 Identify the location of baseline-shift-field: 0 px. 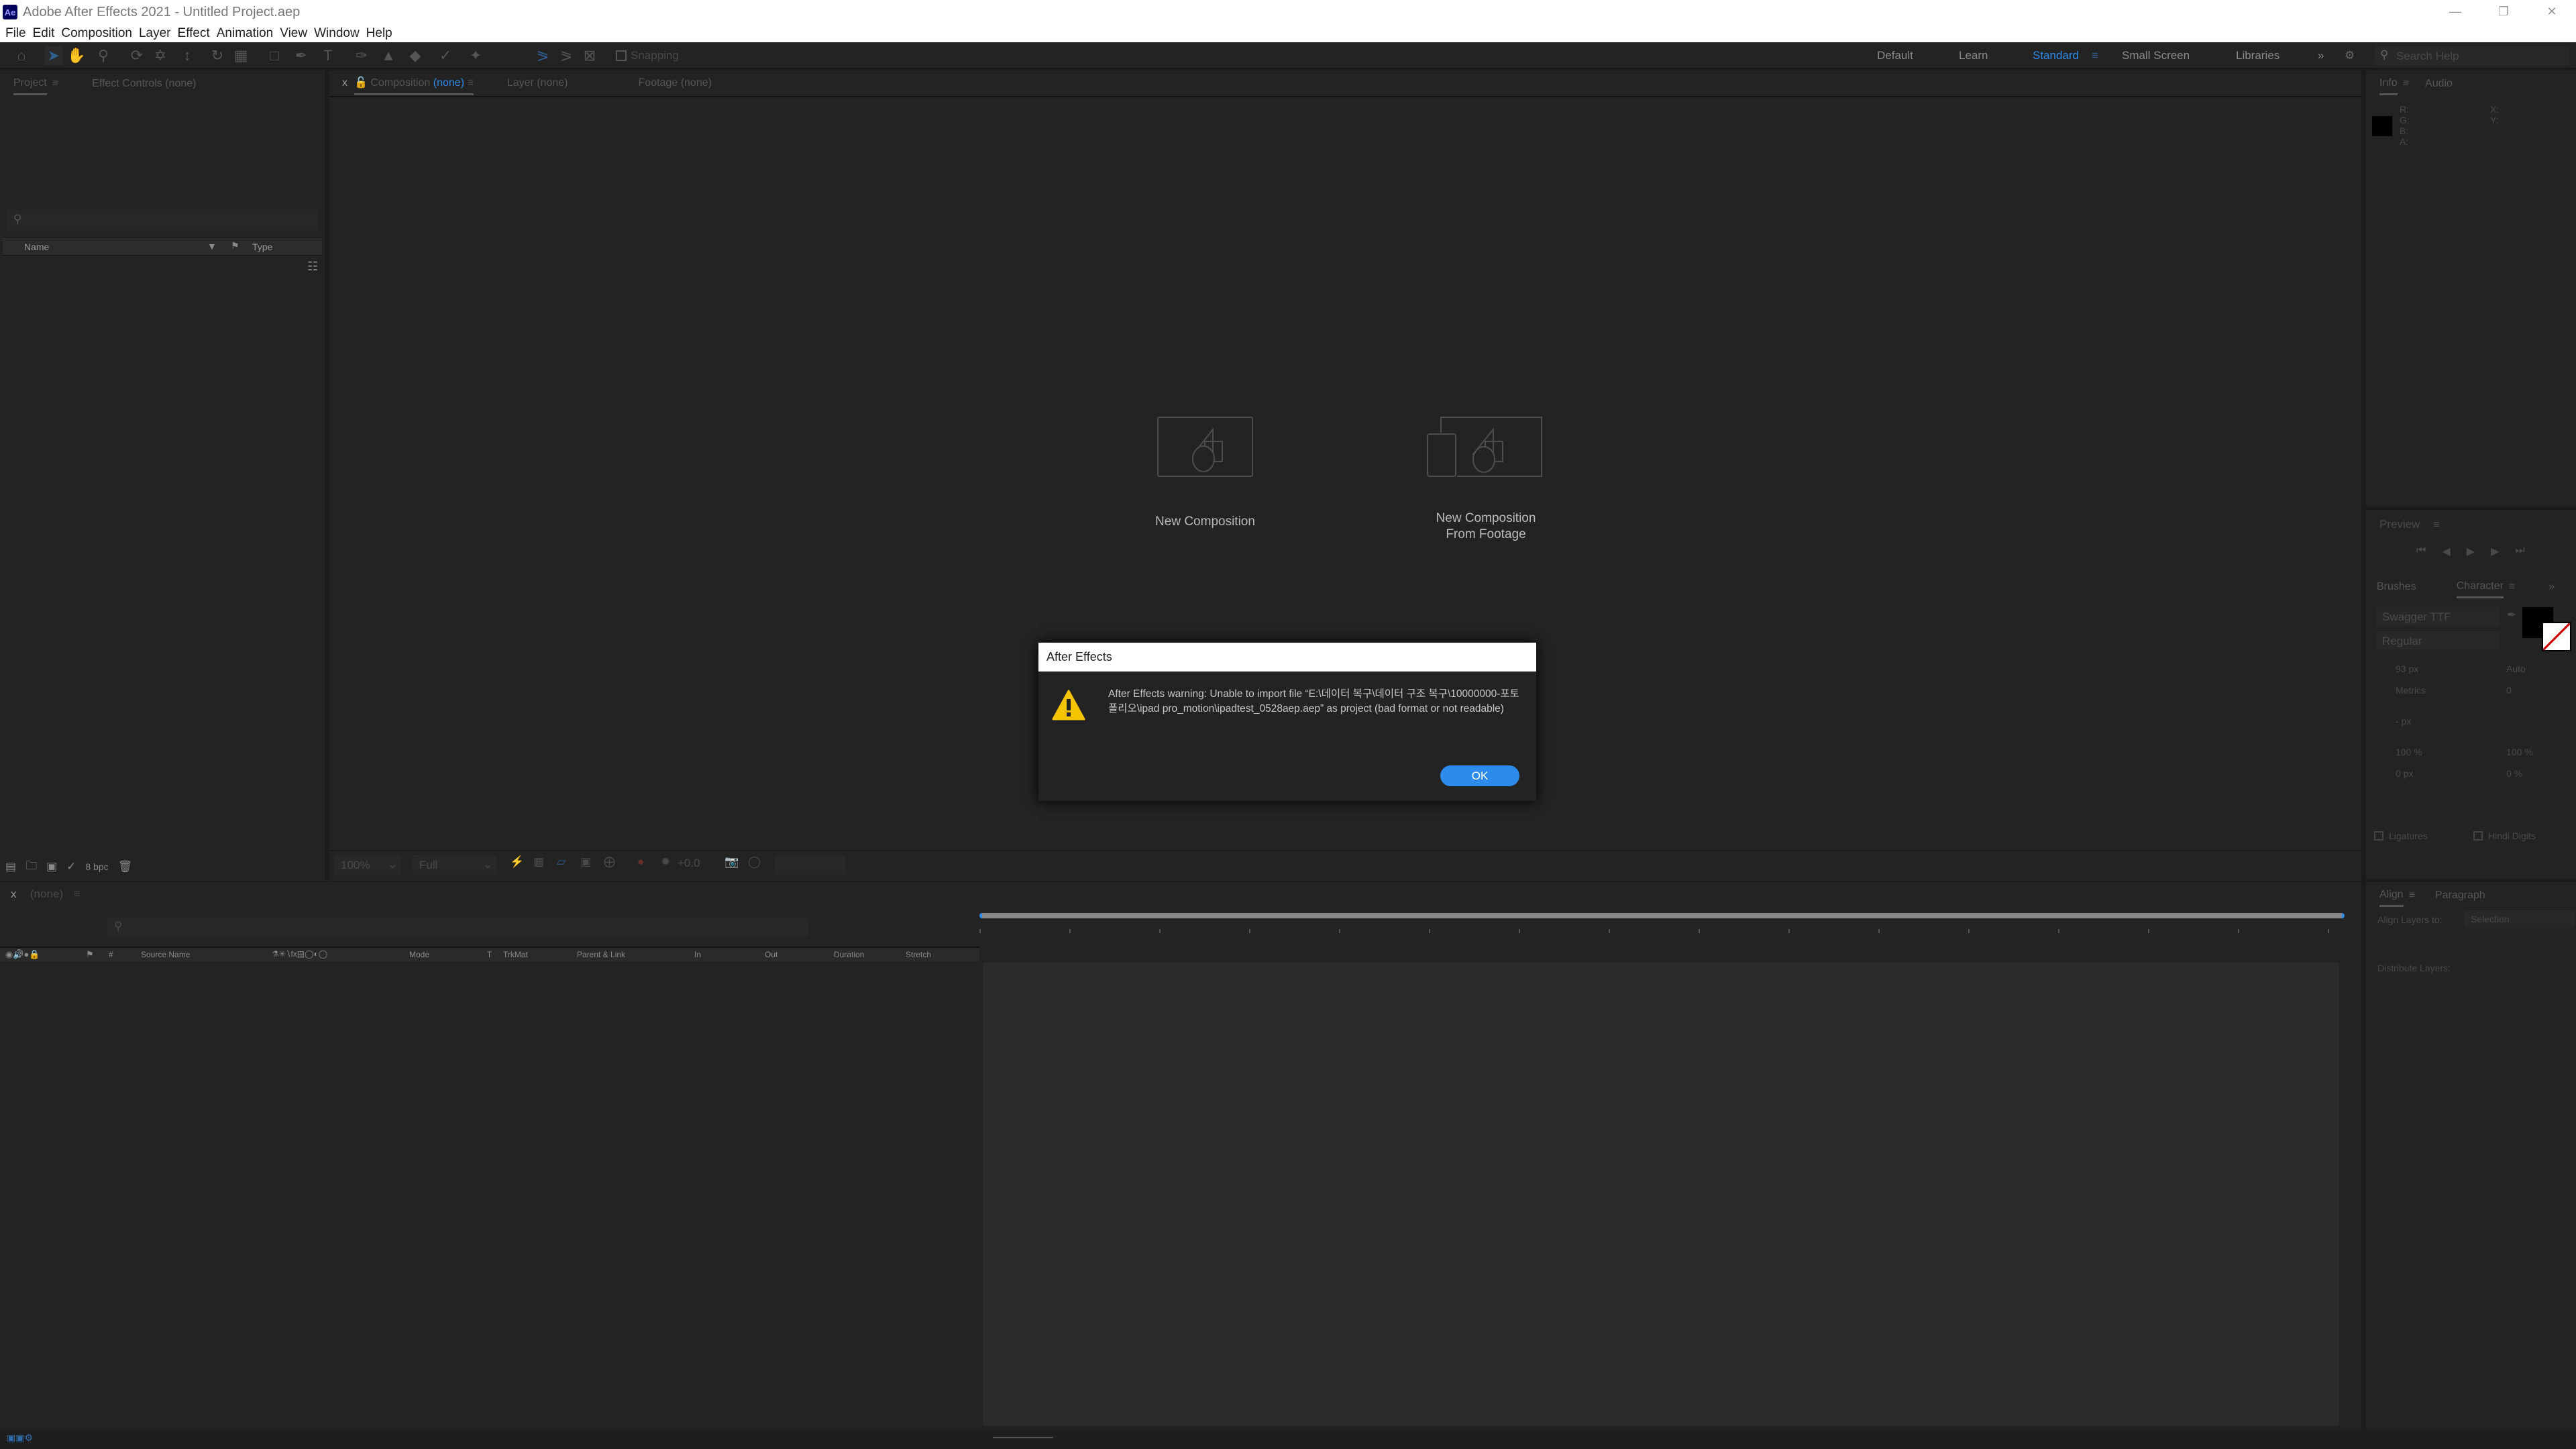
(2404, 773).